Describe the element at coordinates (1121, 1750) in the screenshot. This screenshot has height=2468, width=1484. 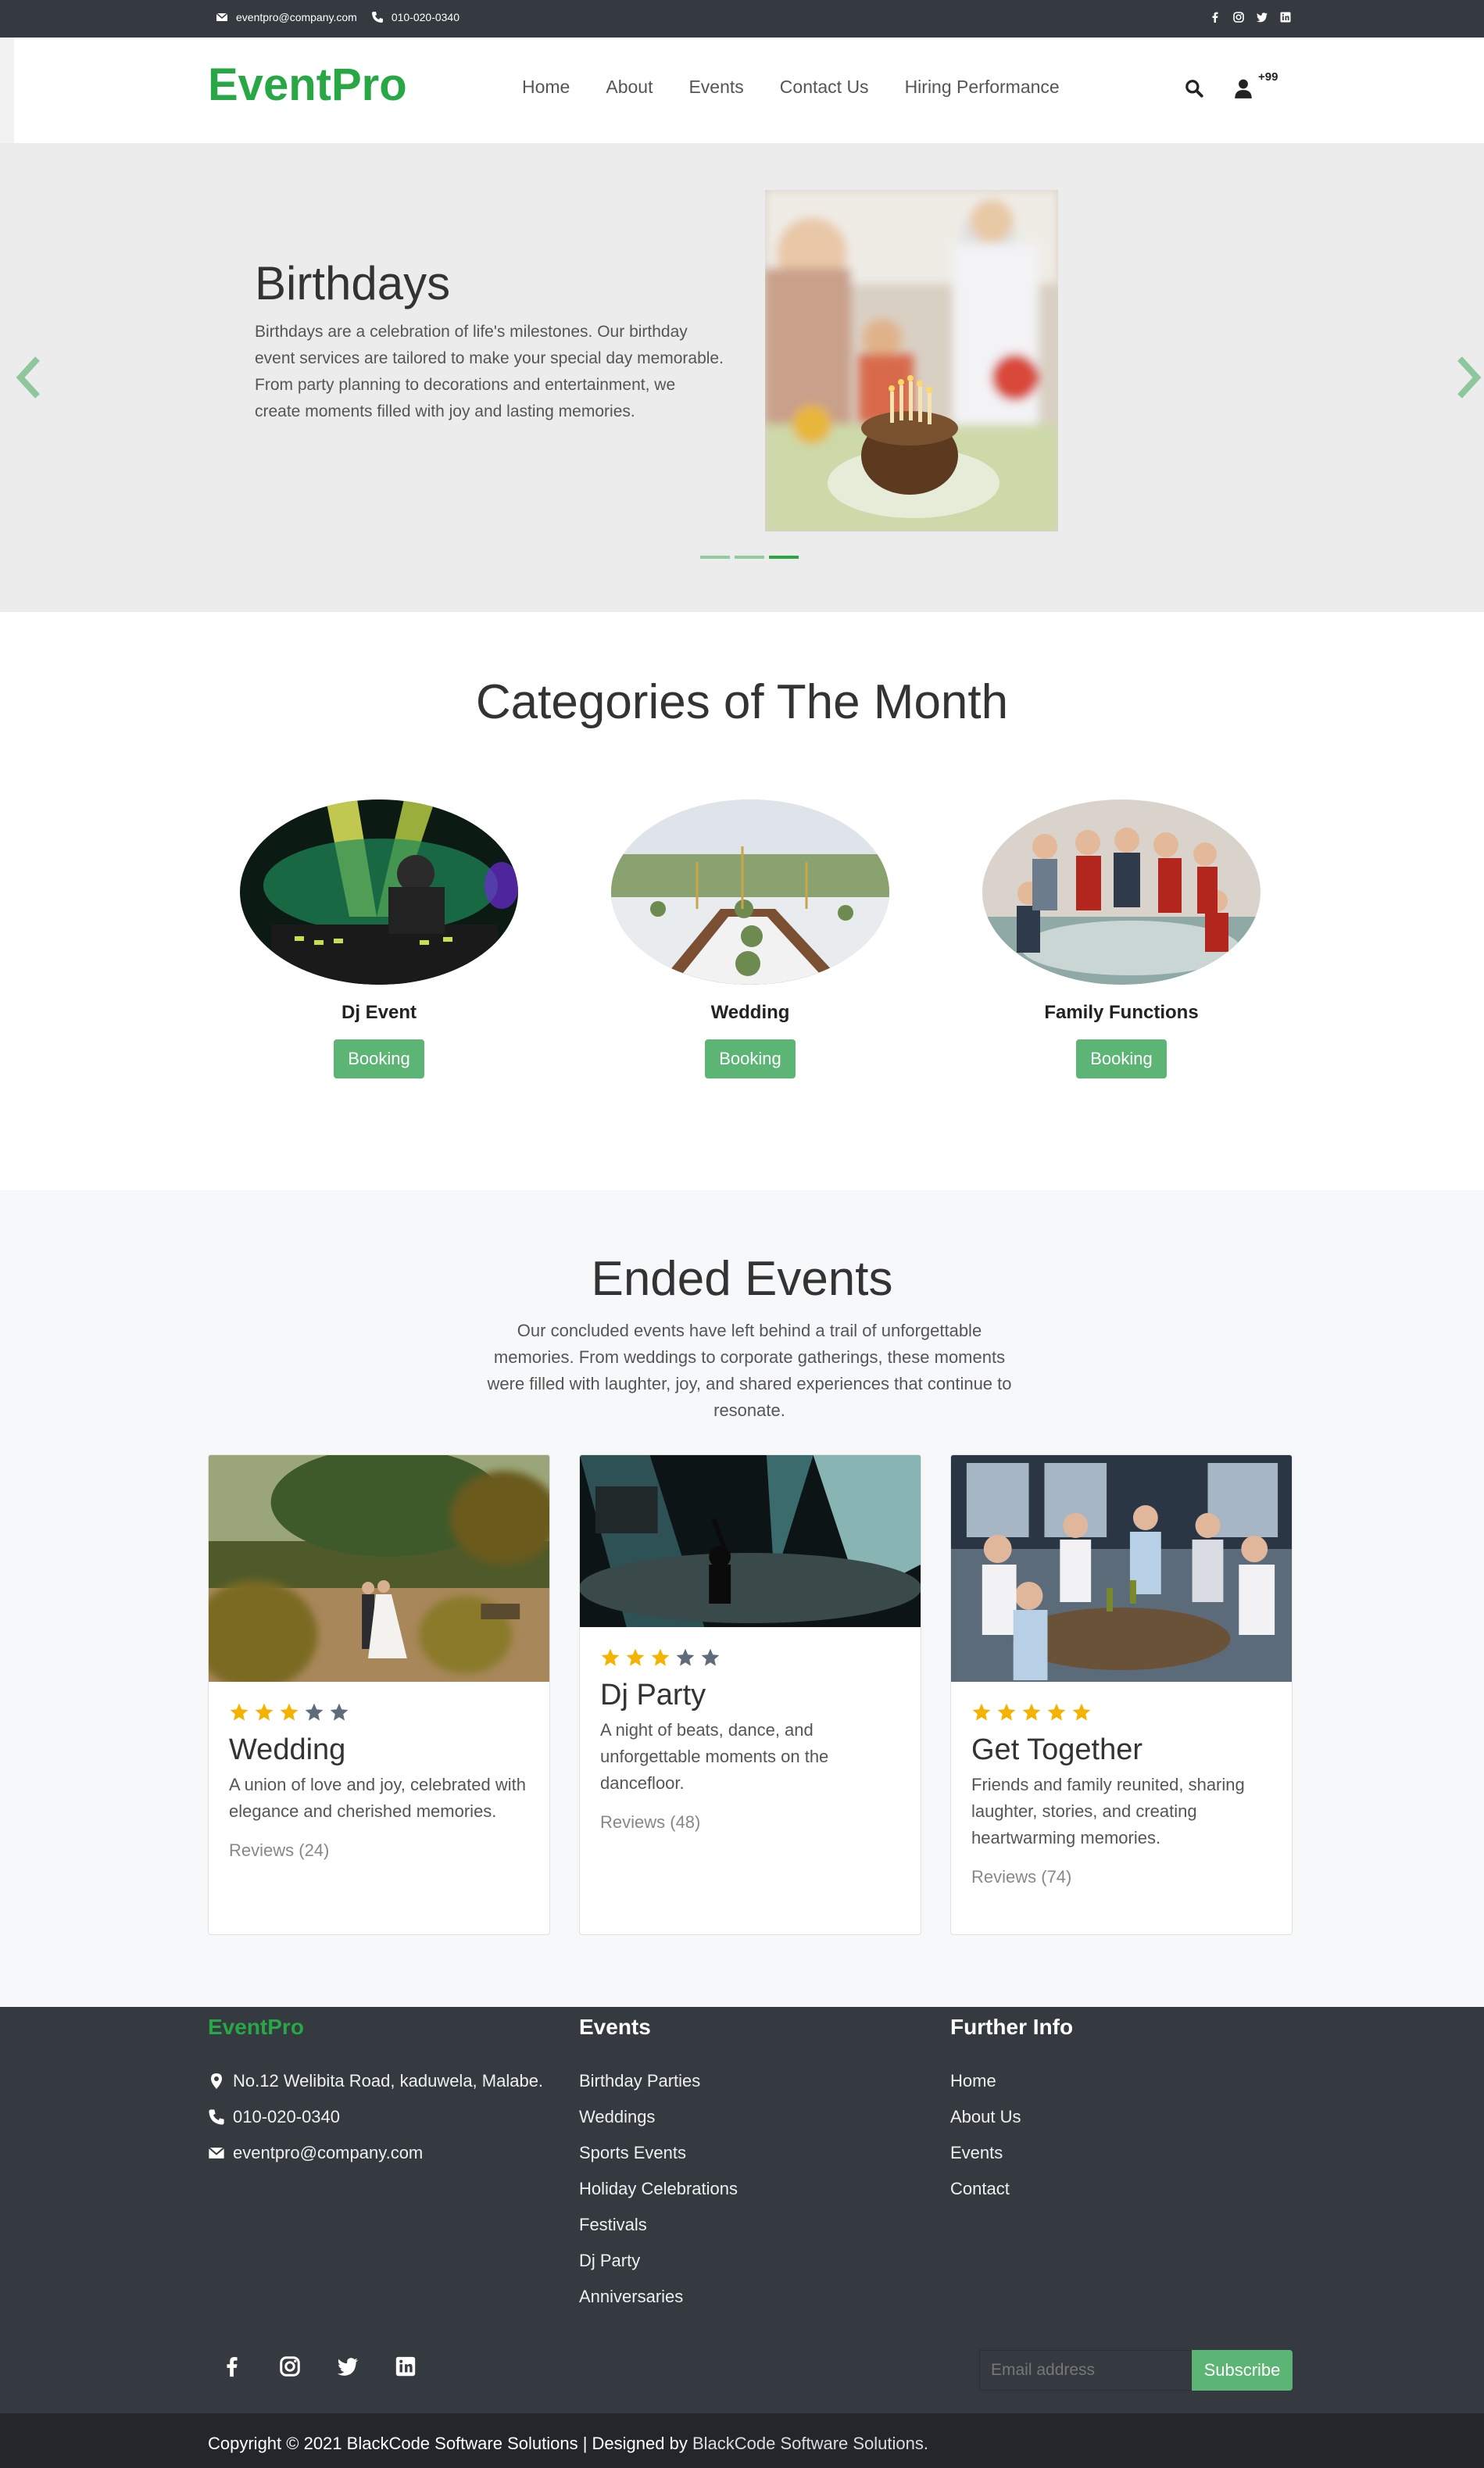
I see `event-title: Get Together` at that location.